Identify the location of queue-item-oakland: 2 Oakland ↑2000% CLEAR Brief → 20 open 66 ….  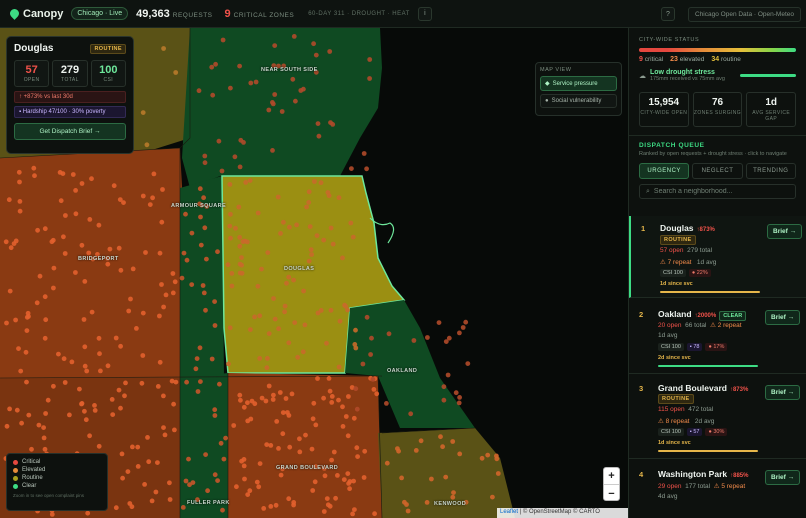
(717, 336).